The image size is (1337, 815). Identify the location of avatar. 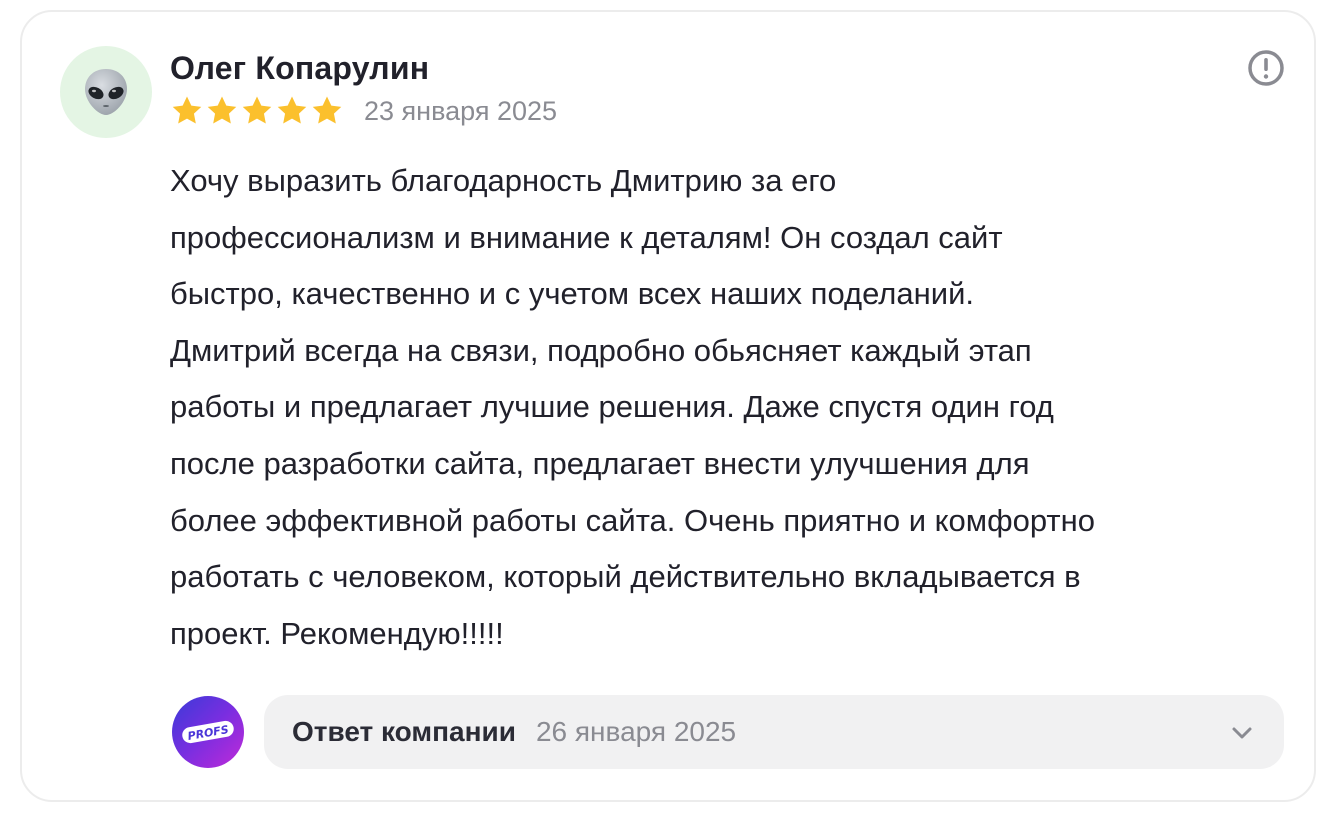
(106, 92).